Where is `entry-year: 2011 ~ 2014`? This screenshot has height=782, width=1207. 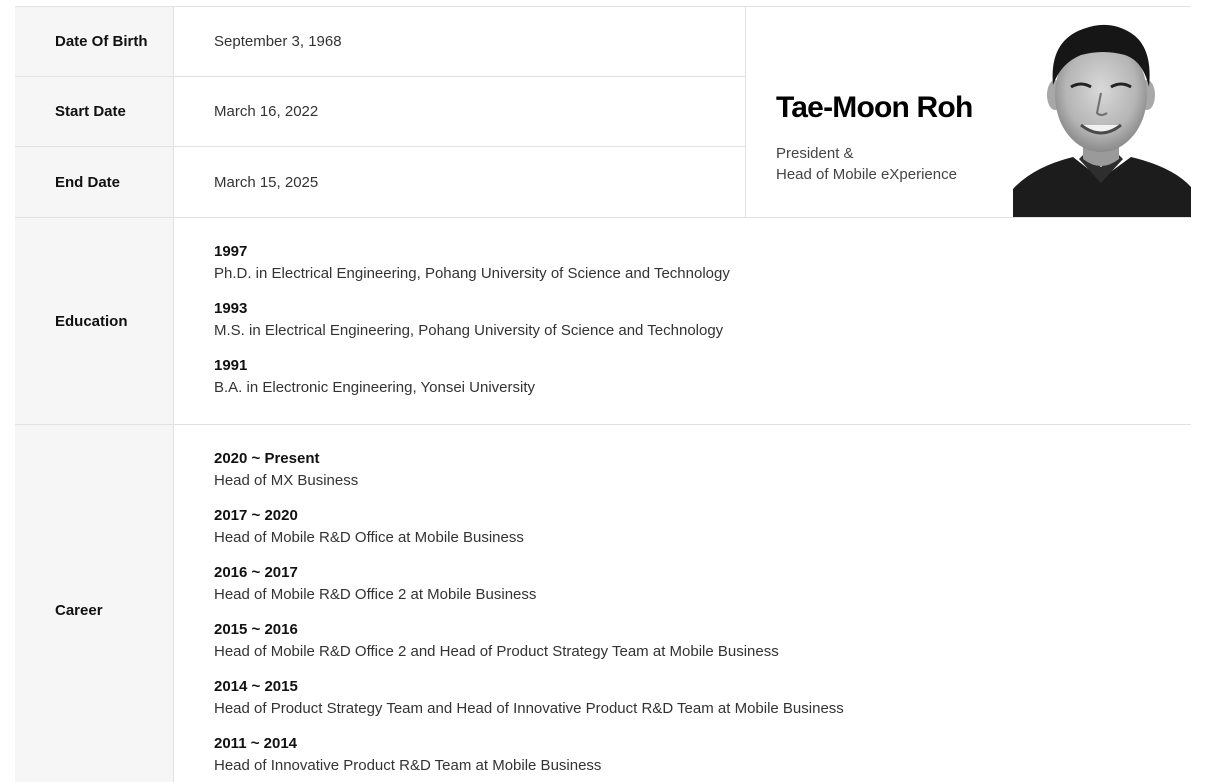 entry-year: 2011 ~ 2014 is located at coordinates (256, 743).